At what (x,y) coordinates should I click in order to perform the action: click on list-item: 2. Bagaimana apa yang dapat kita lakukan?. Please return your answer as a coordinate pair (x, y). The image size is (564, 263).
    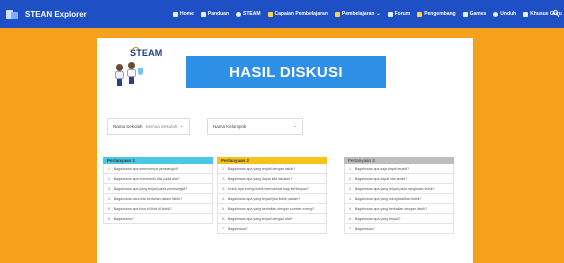
    Looking at the image, I should click on (272, 179).